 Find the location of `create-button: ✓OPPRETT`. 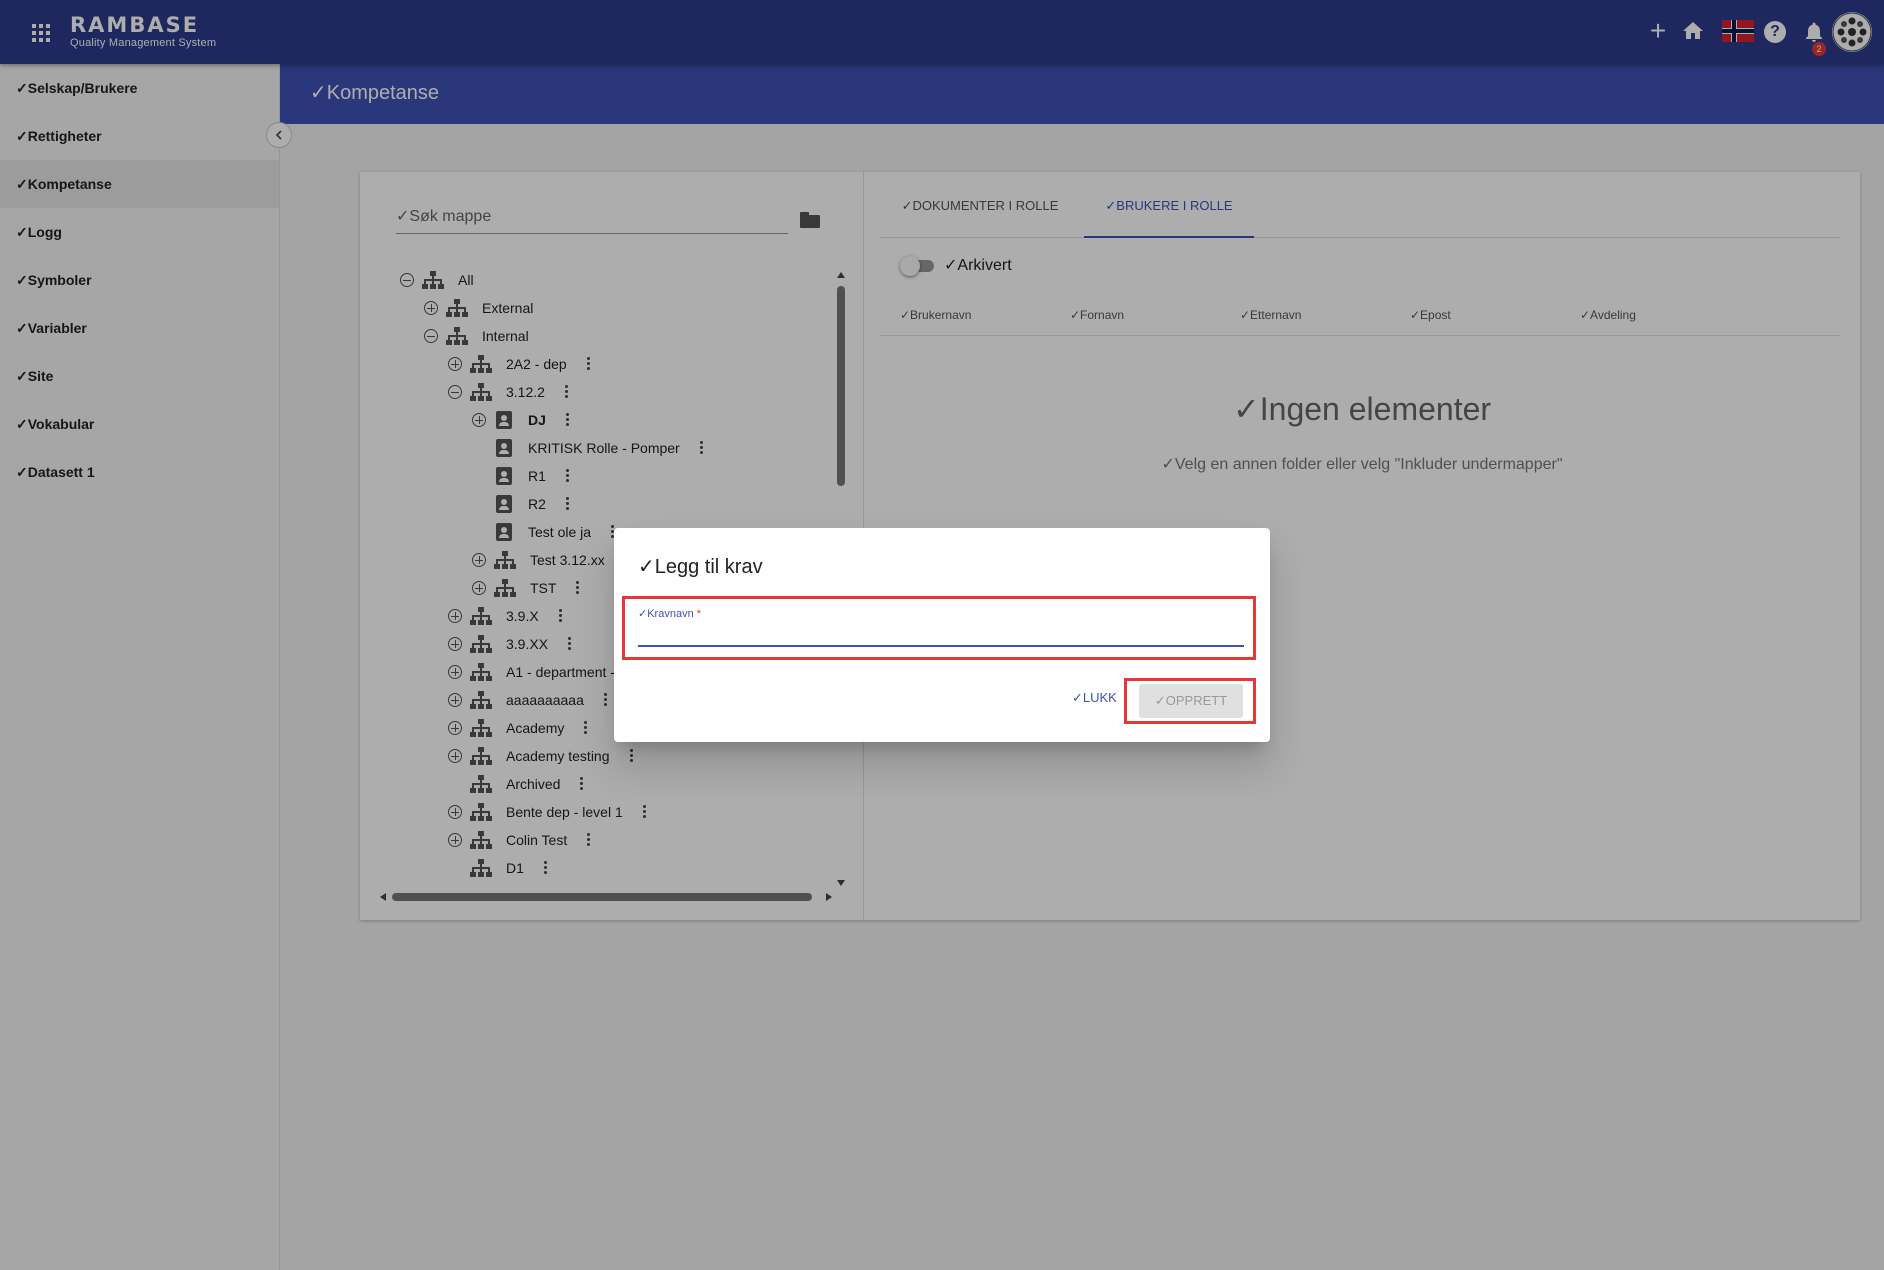

create-button: ✓OPPRETT is located at coordinates (1191, 701).